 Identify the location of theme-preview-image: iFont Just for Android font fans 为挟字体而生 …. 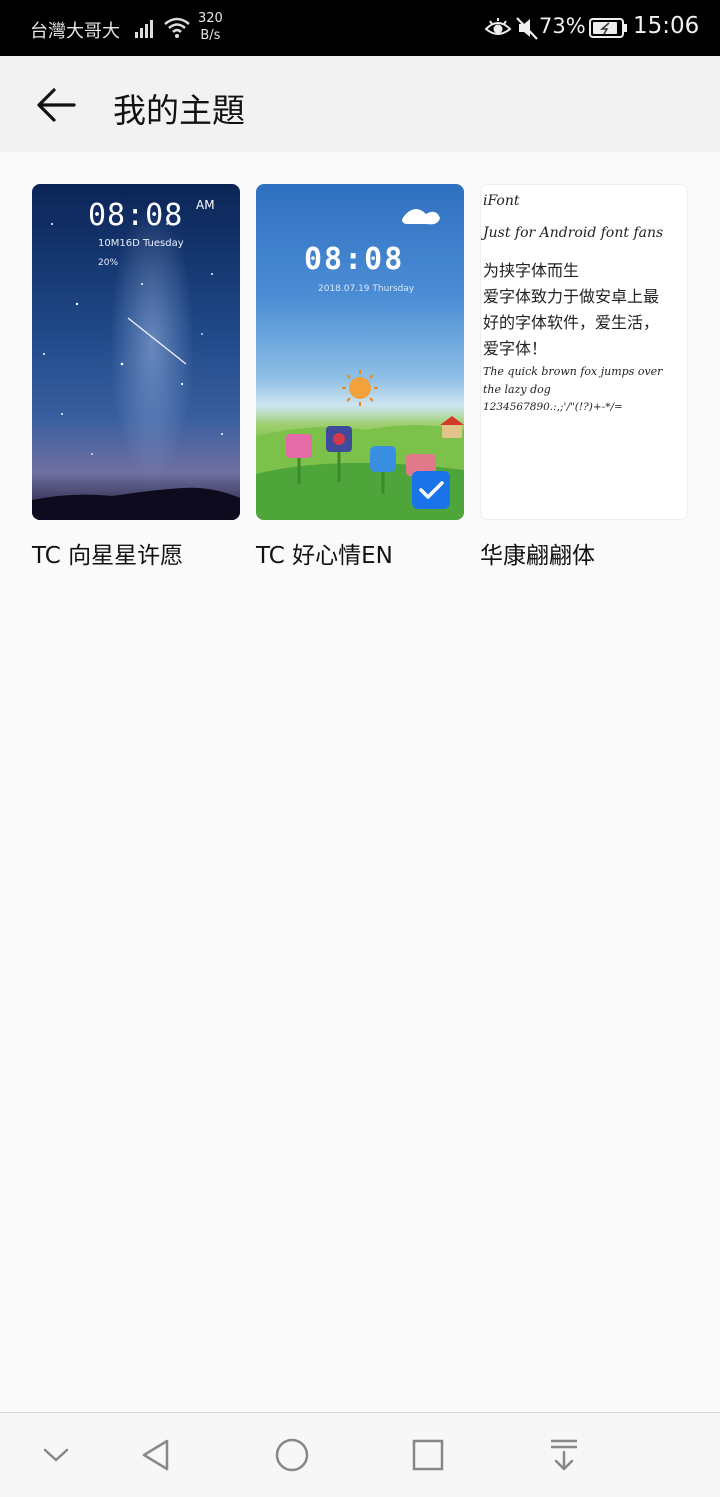
(584, 352).